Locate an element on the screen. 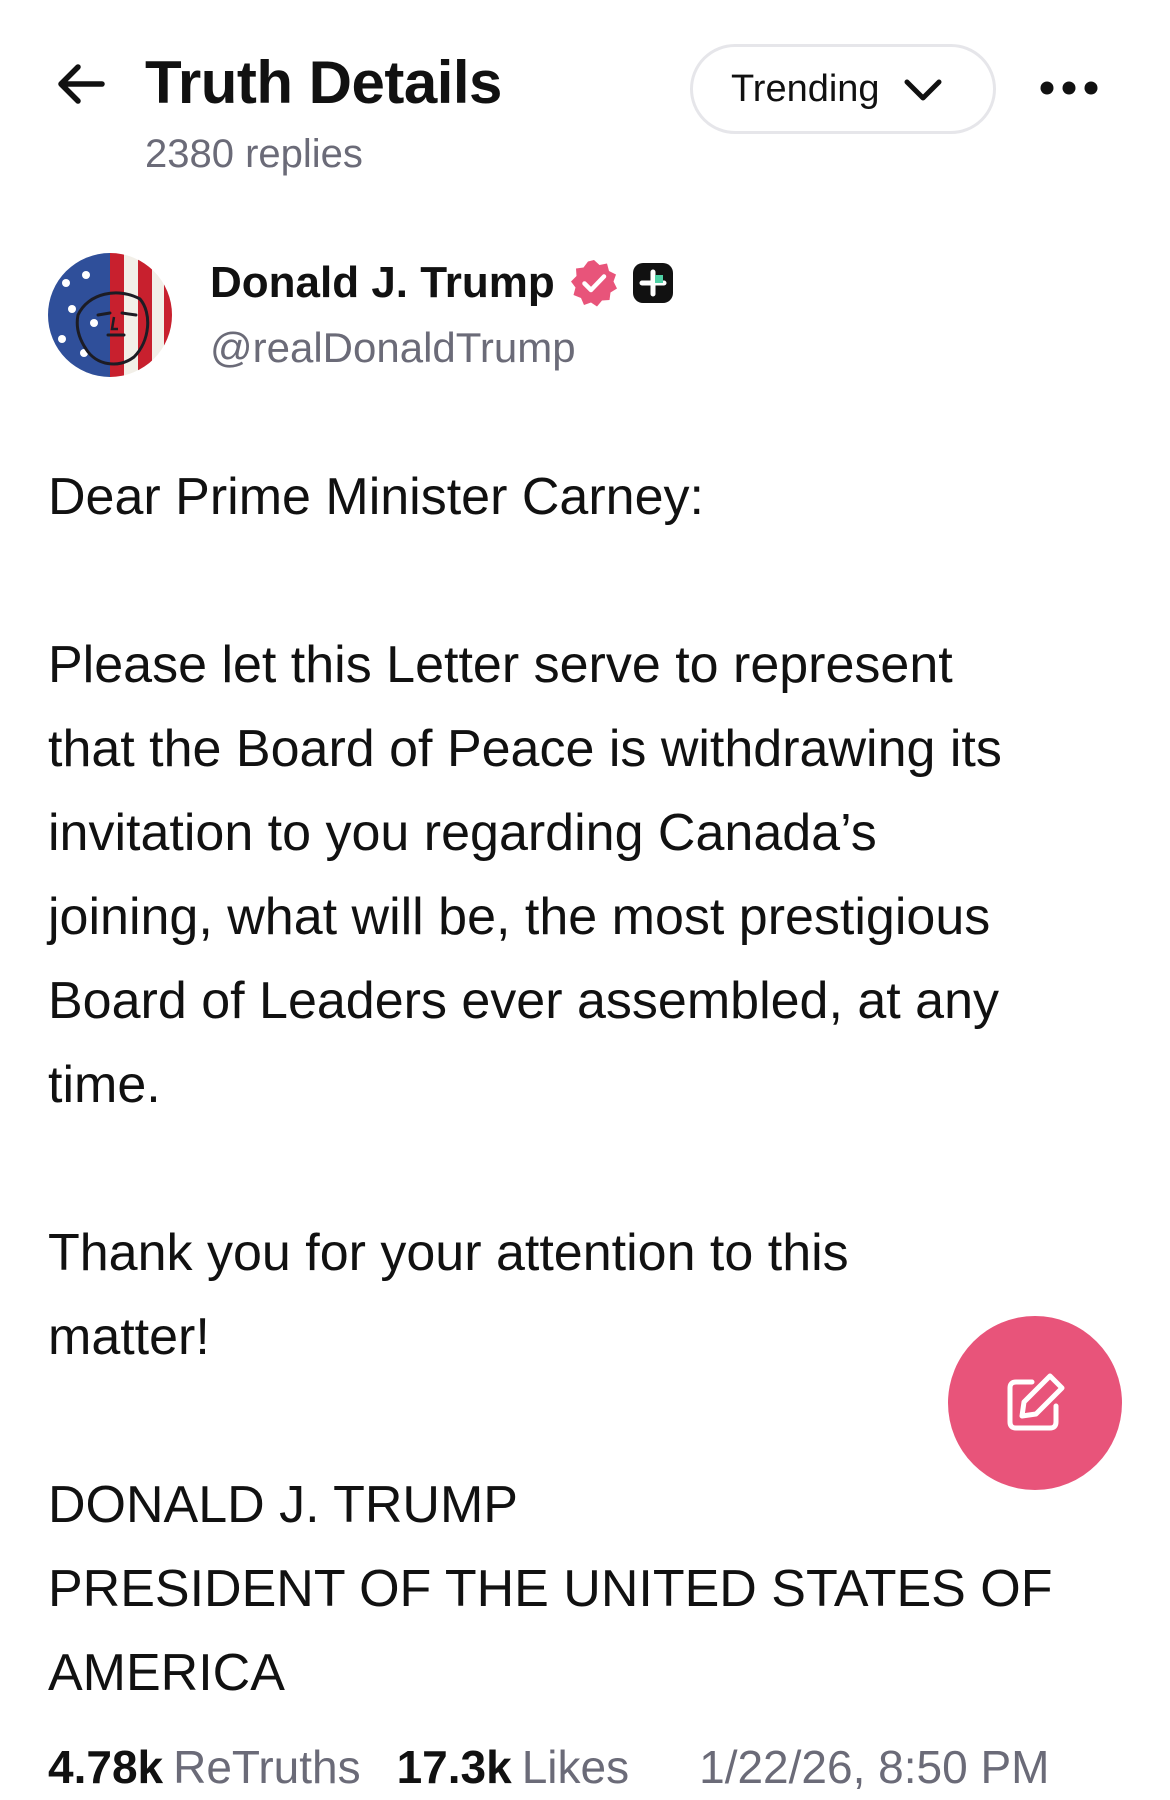 Image resolution: width=1170 pixels, height=1800 pixels. compose-edit-icon is located at coordinates (1036, 1402).